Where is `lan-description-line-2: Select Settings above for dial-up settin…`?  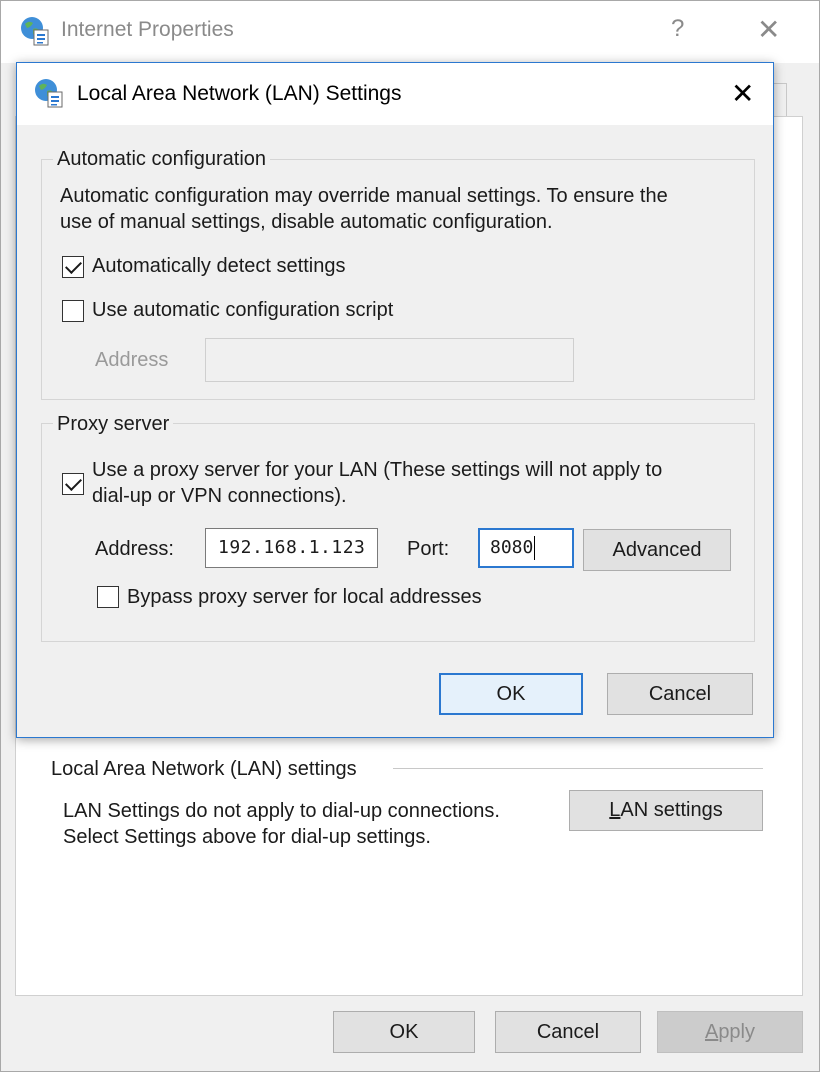 lan-description-line-2: Select Settings above for dial-up settin… is located at coordinates (247, 837).